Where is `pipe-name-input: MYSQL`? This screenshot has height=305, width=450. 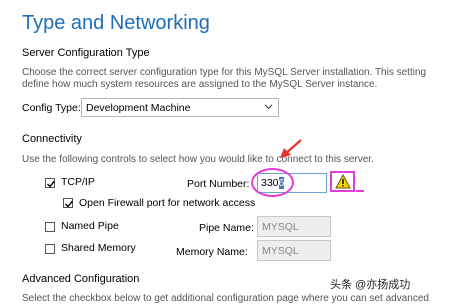
pipe-name-input: MYSQL is located at coordinates (294, 226).